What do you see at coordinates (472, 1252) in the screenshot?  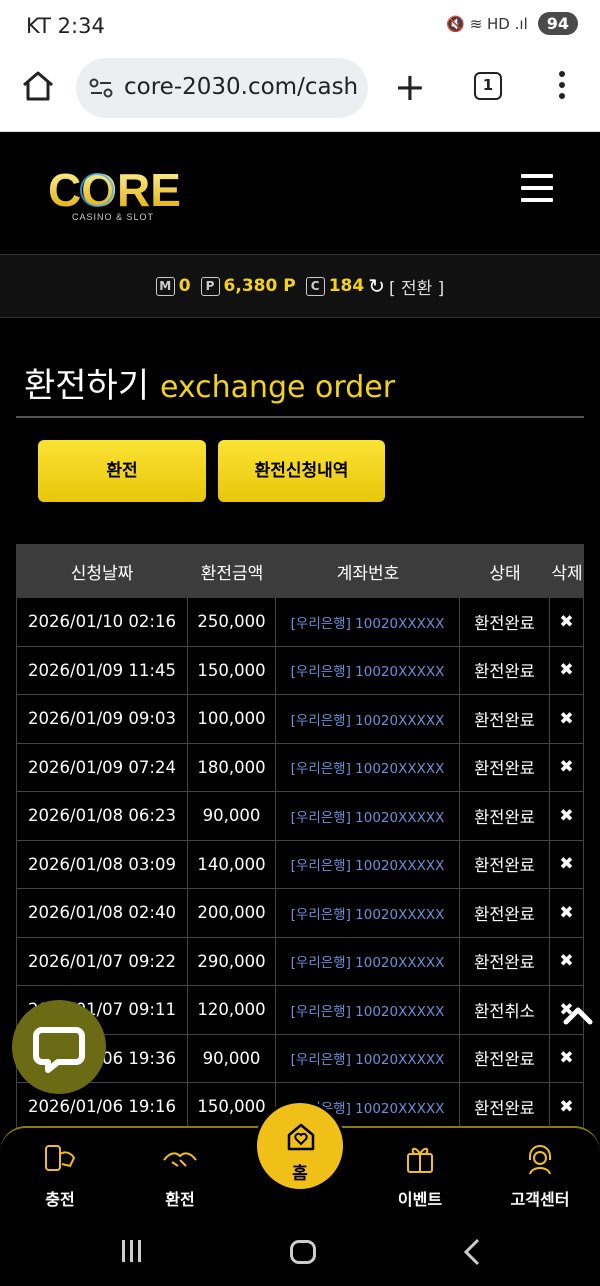 I see `back-icon` at bounding box center [472, 1252].